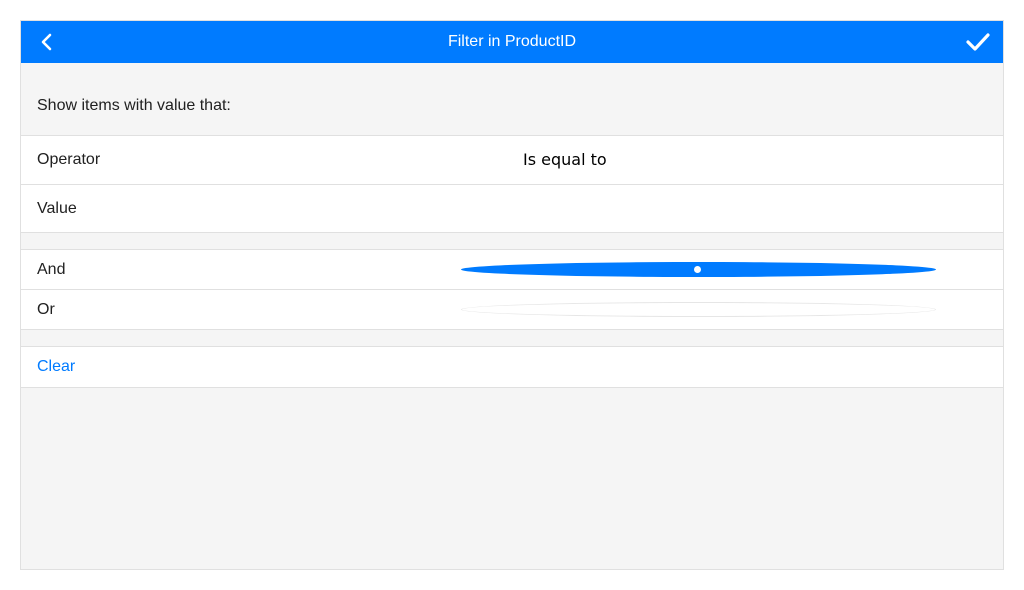  What do you see at coordinates (512, 160) in the screenshot?
I see `operator-row: Operator Is equal to` at bounding box center [512, 160].